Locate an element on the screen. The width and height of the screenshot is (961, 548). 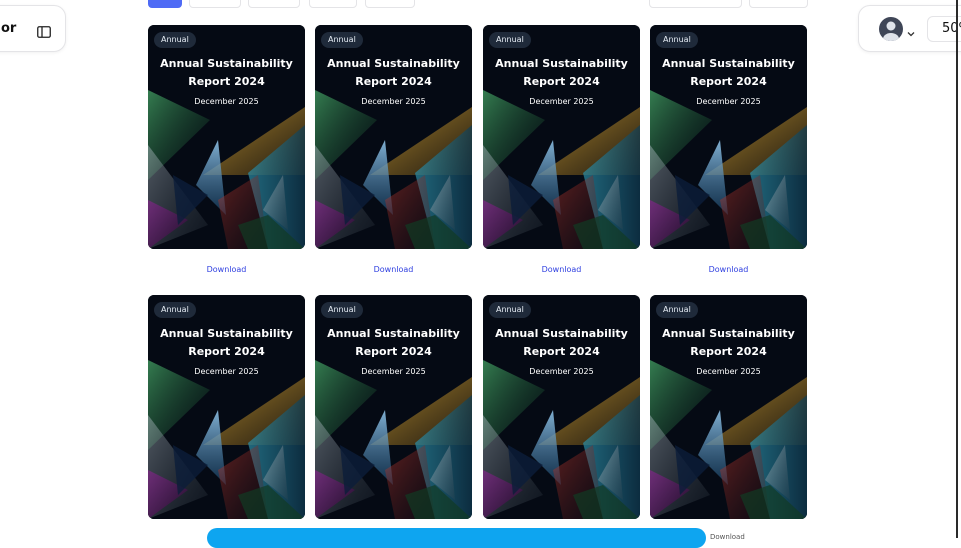
avatar is located at coordinates (891, 29).